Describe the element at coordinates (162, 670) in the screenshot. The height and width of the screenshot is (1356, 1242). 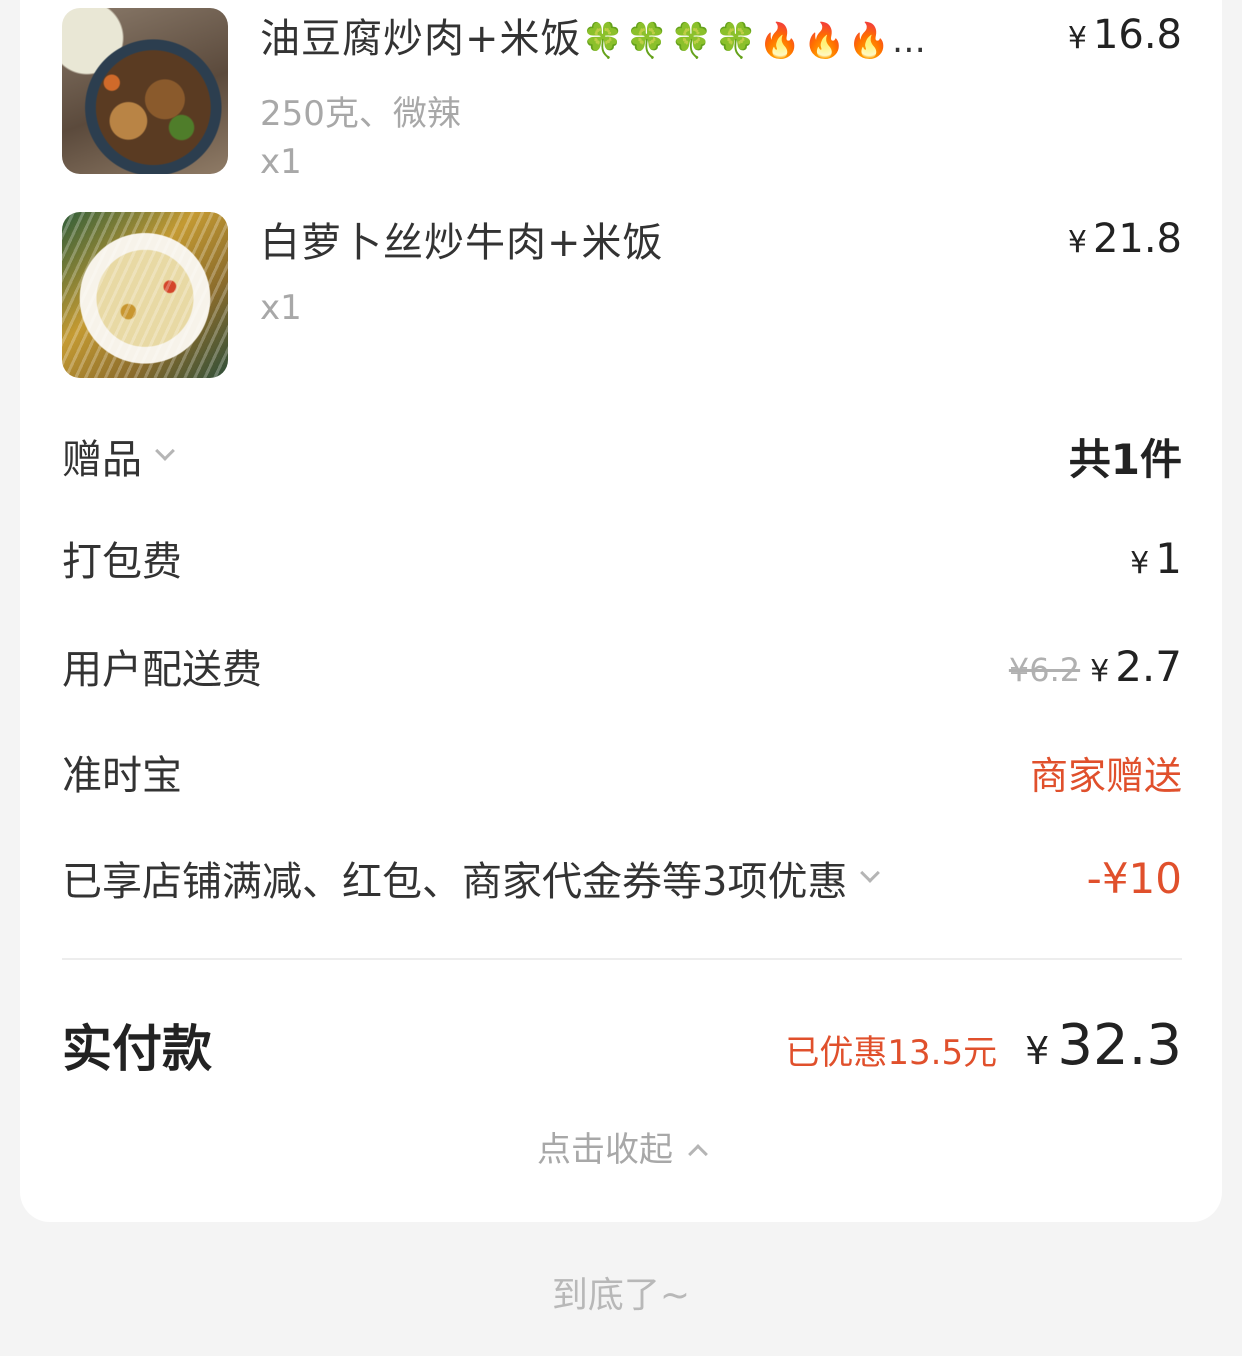
I see `delivery-fee-label: 用户配送费` at that location.